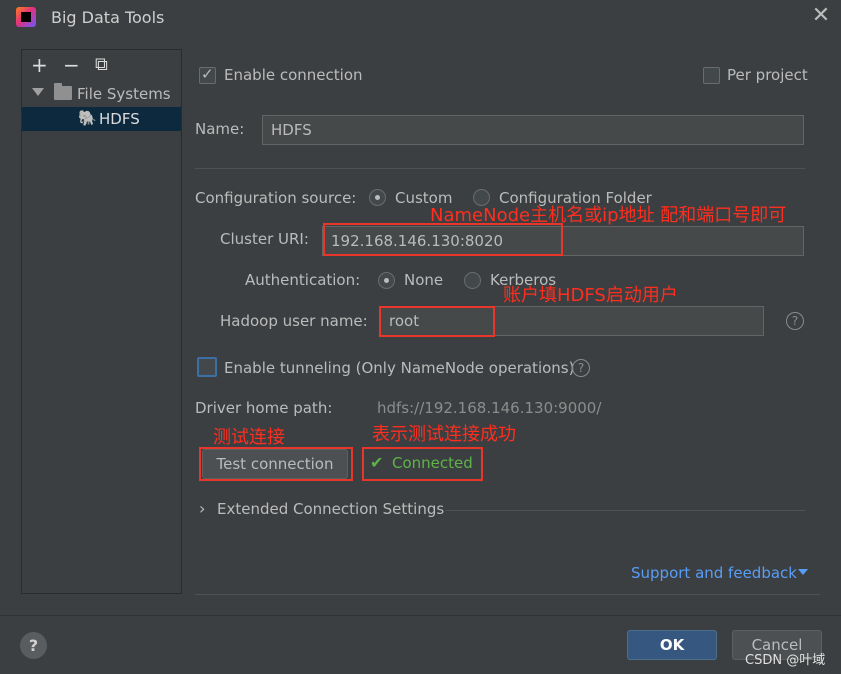 This screenshot has width=841, height=674. Describe the element at coordinates (294, 321) in the screenshot. I see `hadoop-user-label: Hadoop user name:` at that location.